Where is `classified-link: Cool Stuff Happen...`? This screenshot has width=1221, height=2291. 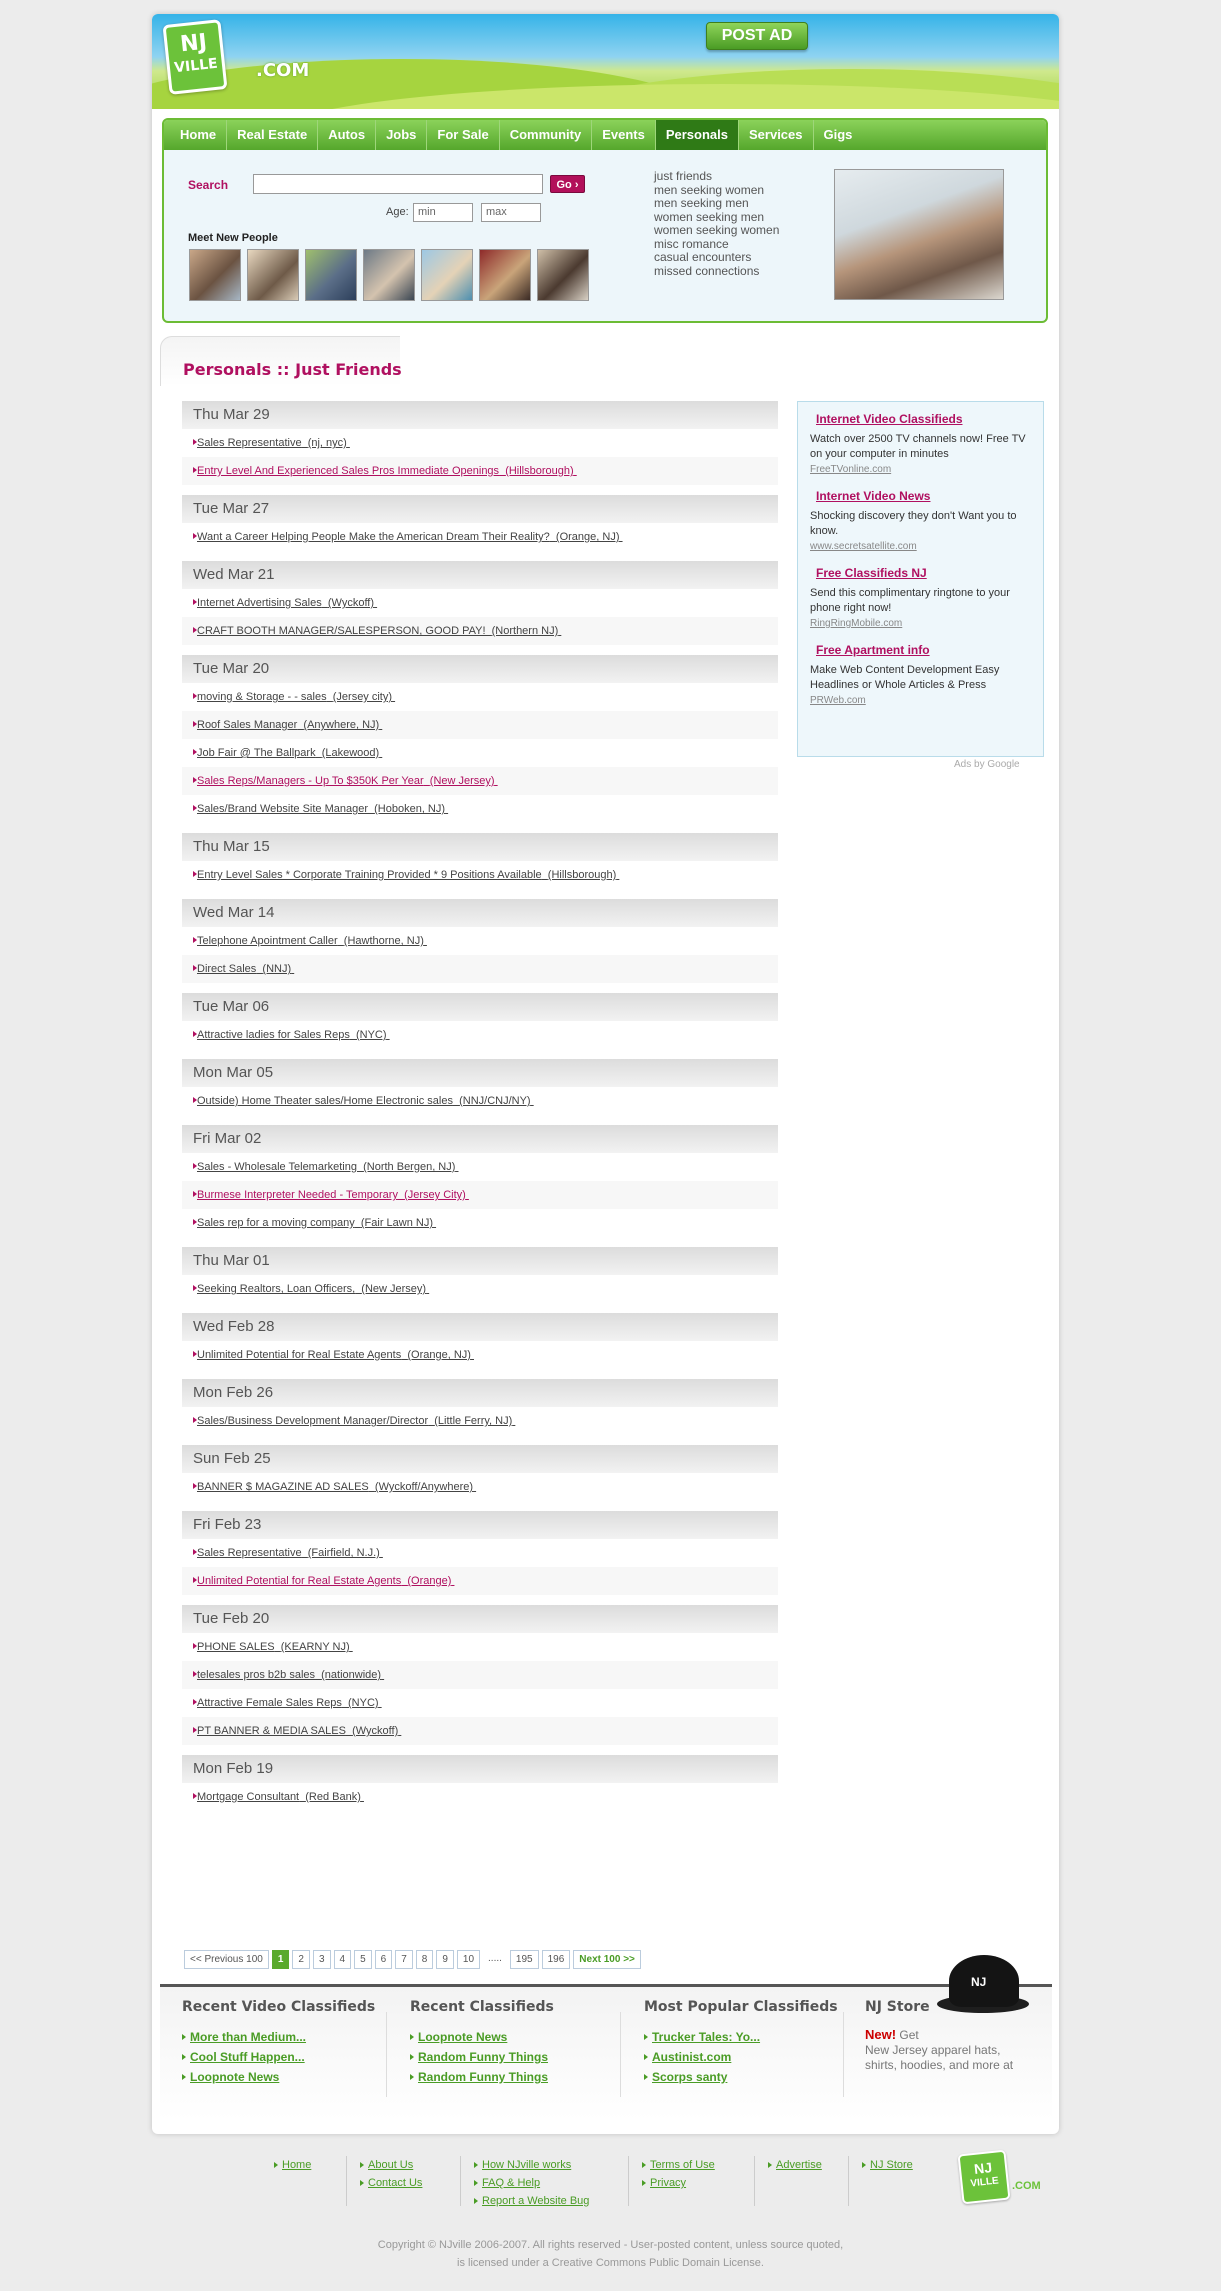
classified-link: Cool Stuff Happen... is located at coordinates (278, 2057).